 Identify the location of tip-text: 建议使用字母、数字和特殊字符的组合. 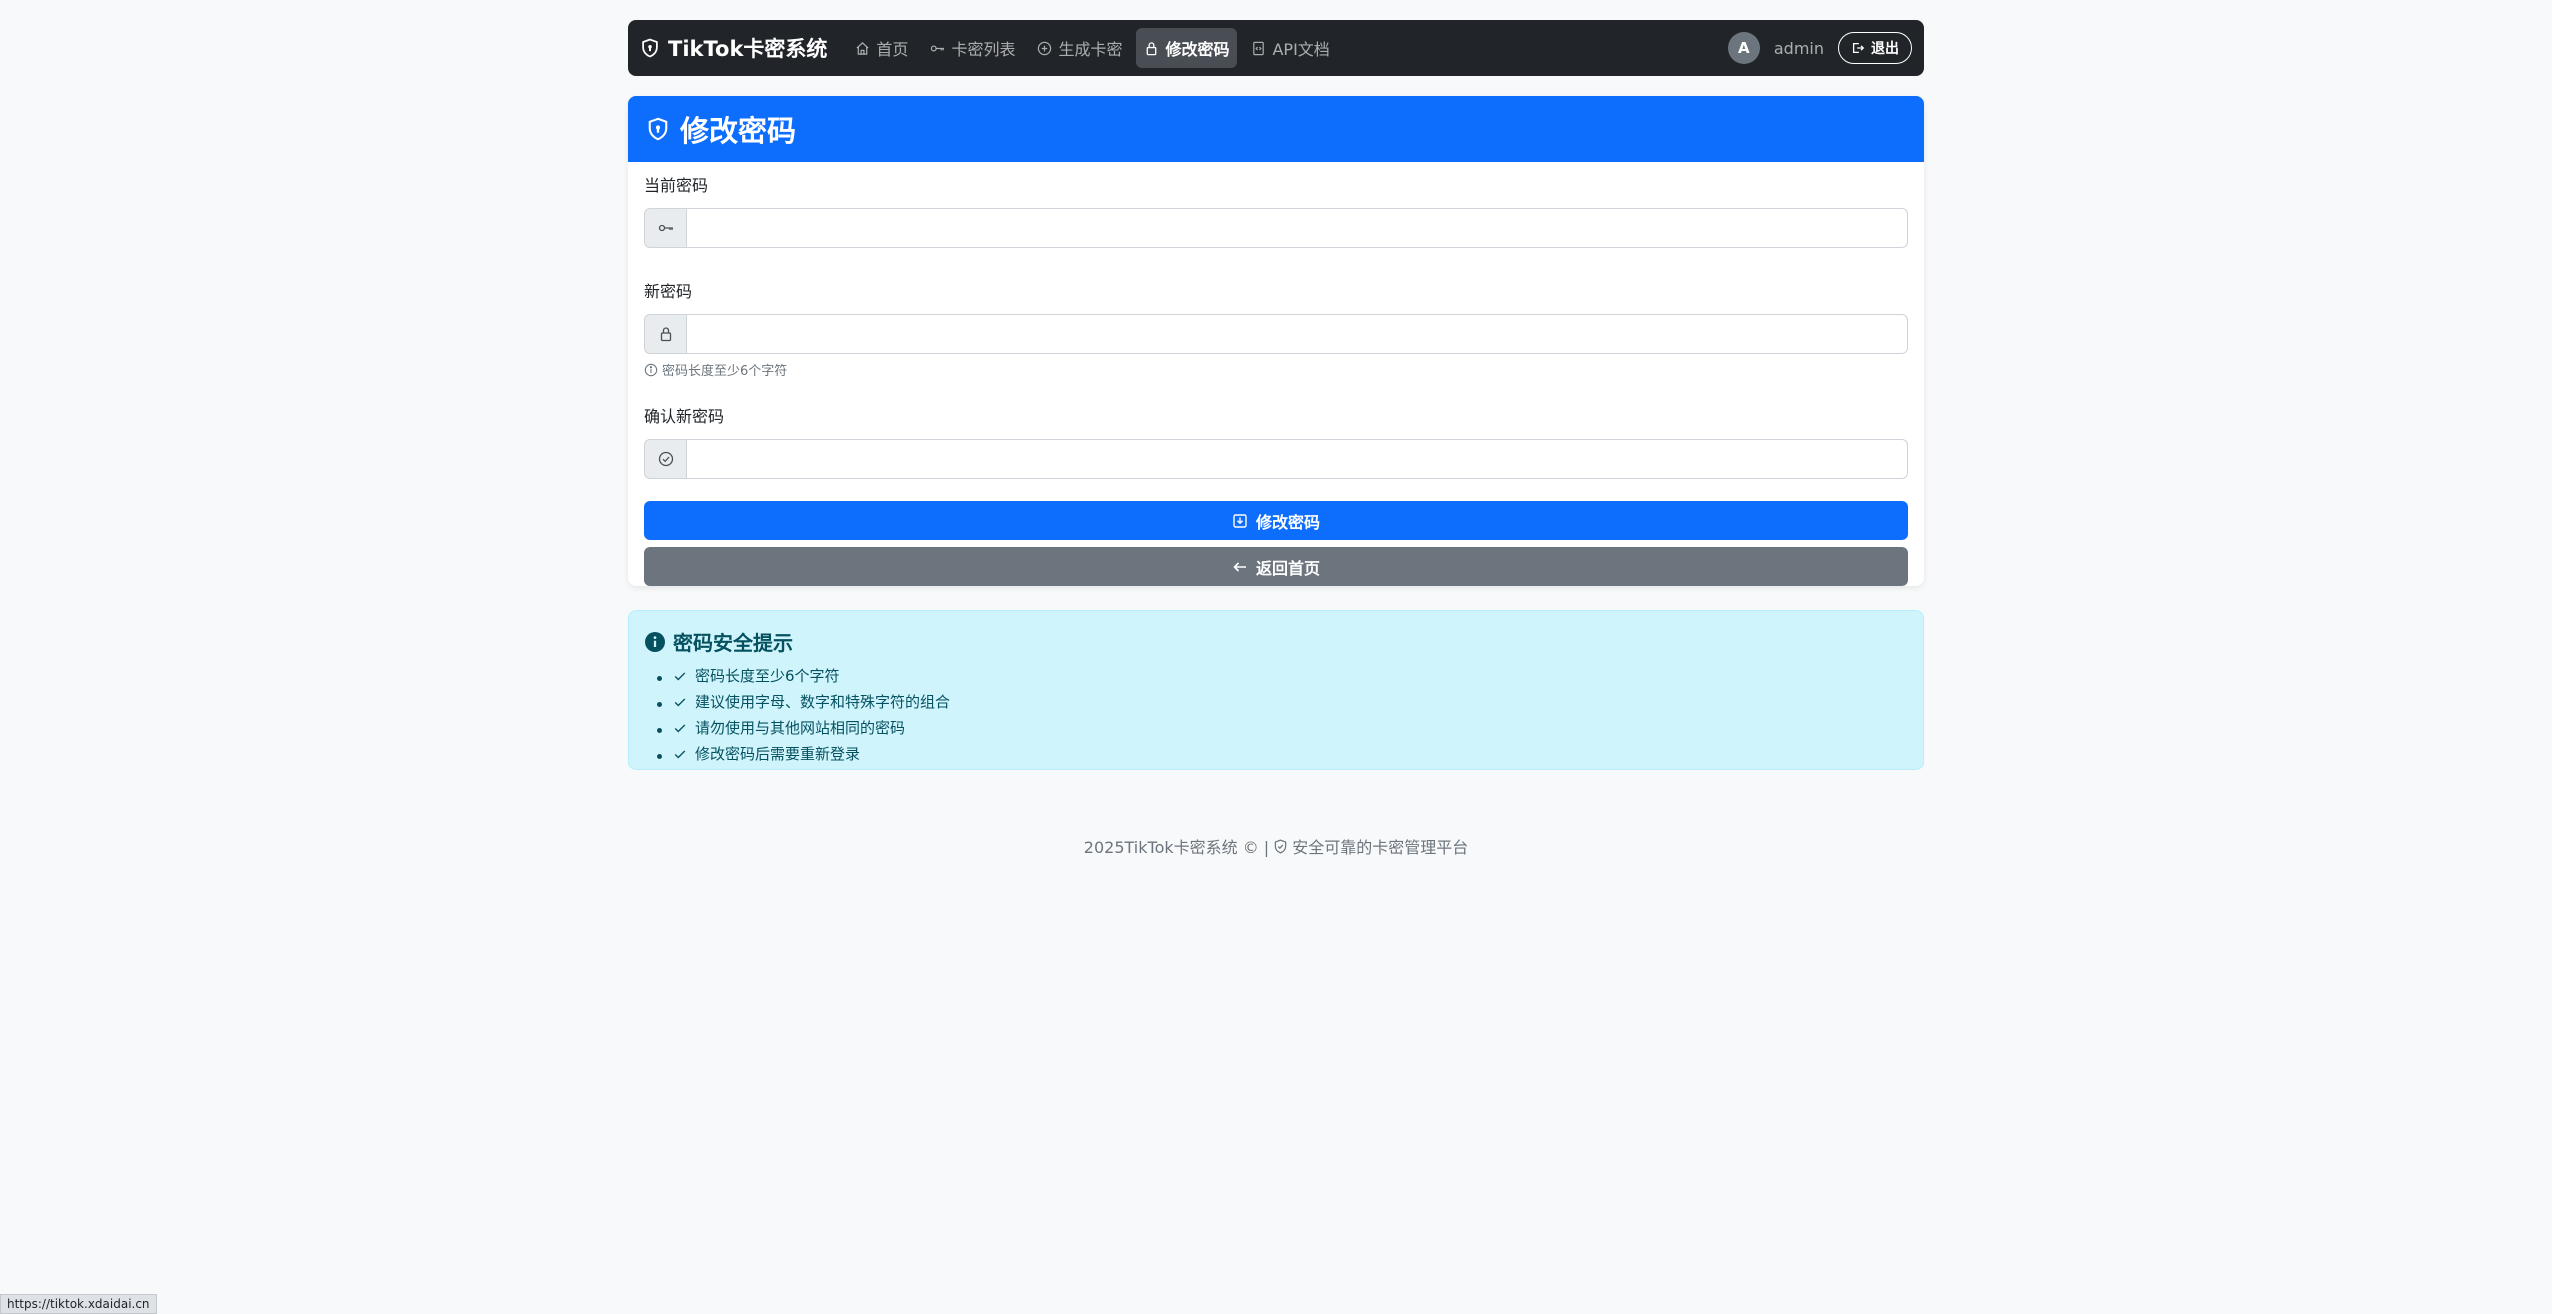
(823, 702).